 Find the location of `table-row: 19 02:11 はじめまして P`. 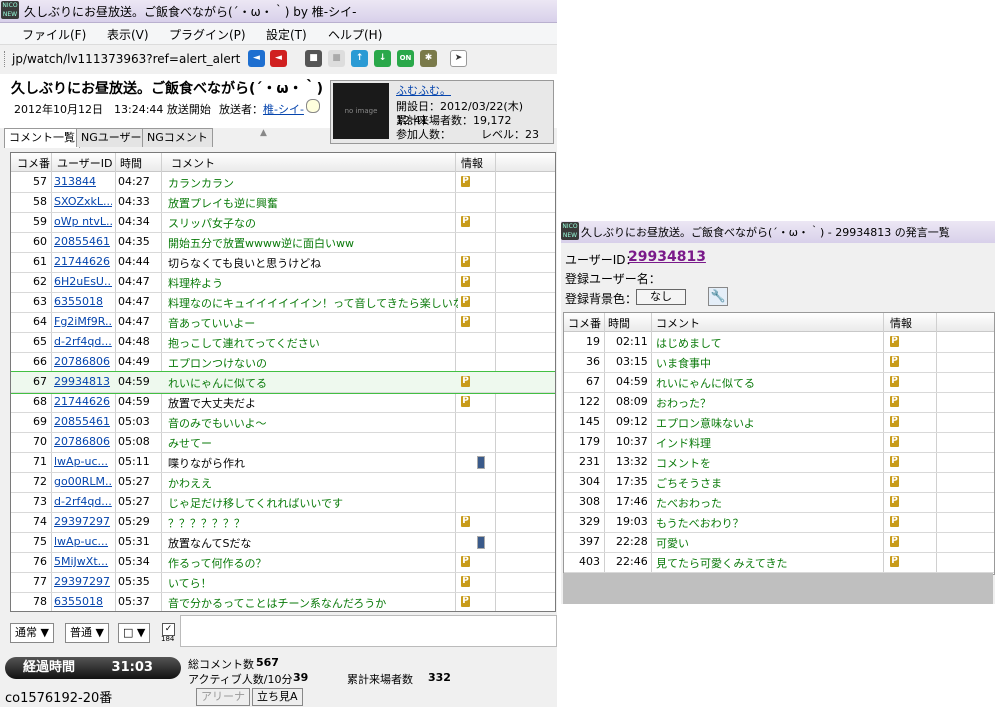

table-row: 19 02:11 はじめまして P is located at coordinates (779, 342).